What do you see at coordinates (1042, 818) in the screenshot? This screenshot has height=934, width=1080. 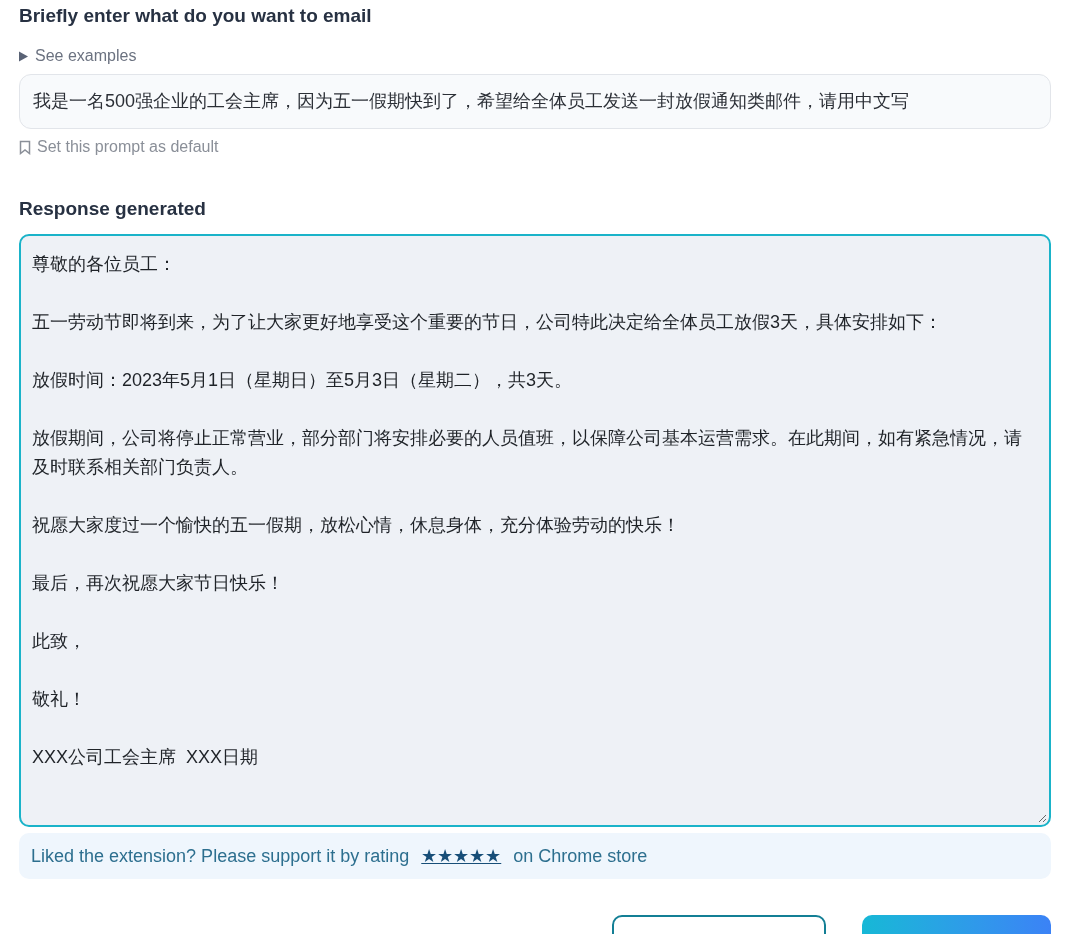 I see `resize-handle-icon` at bounding box center [1042, 818].